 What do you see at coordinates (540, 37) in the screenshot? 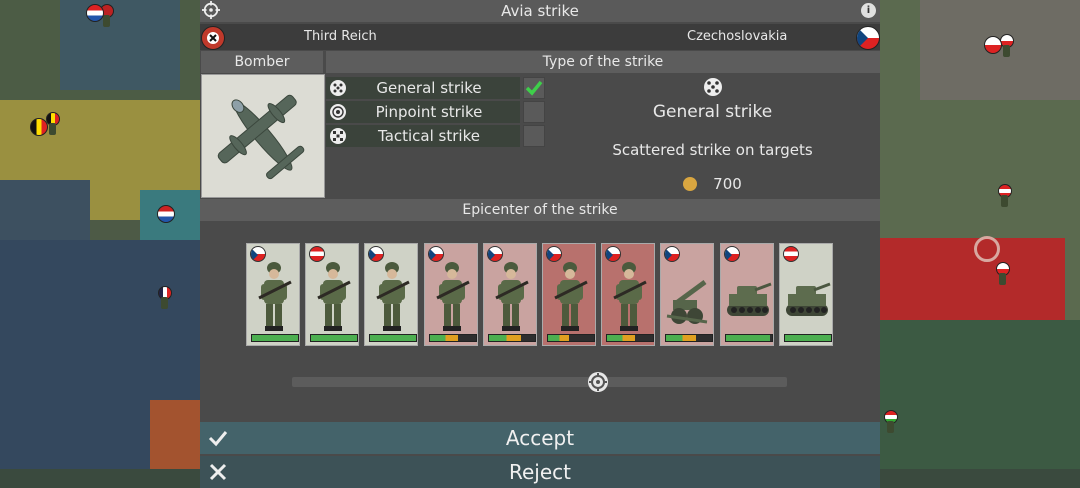
I see `combatants-bar: Third Reich Czechoslovakia` at bounding box center [540, 37].